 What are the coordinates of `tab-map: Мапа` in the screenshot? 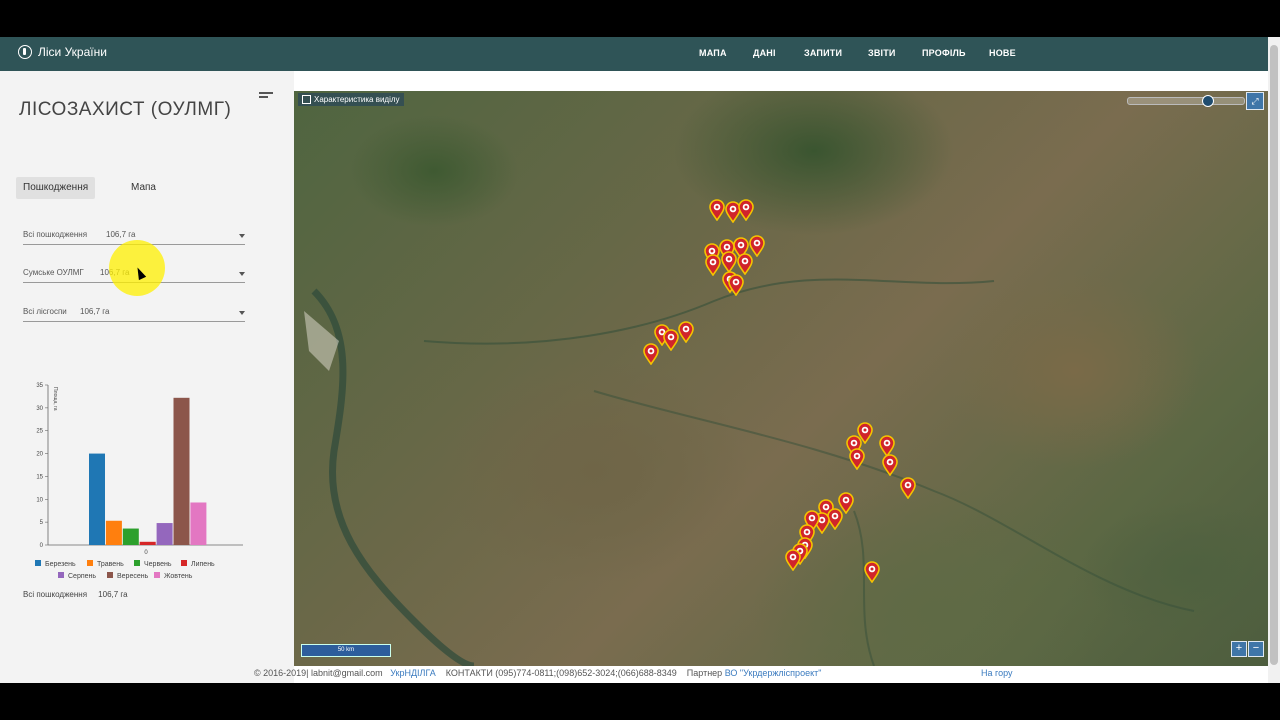 It's located at (143, 188).